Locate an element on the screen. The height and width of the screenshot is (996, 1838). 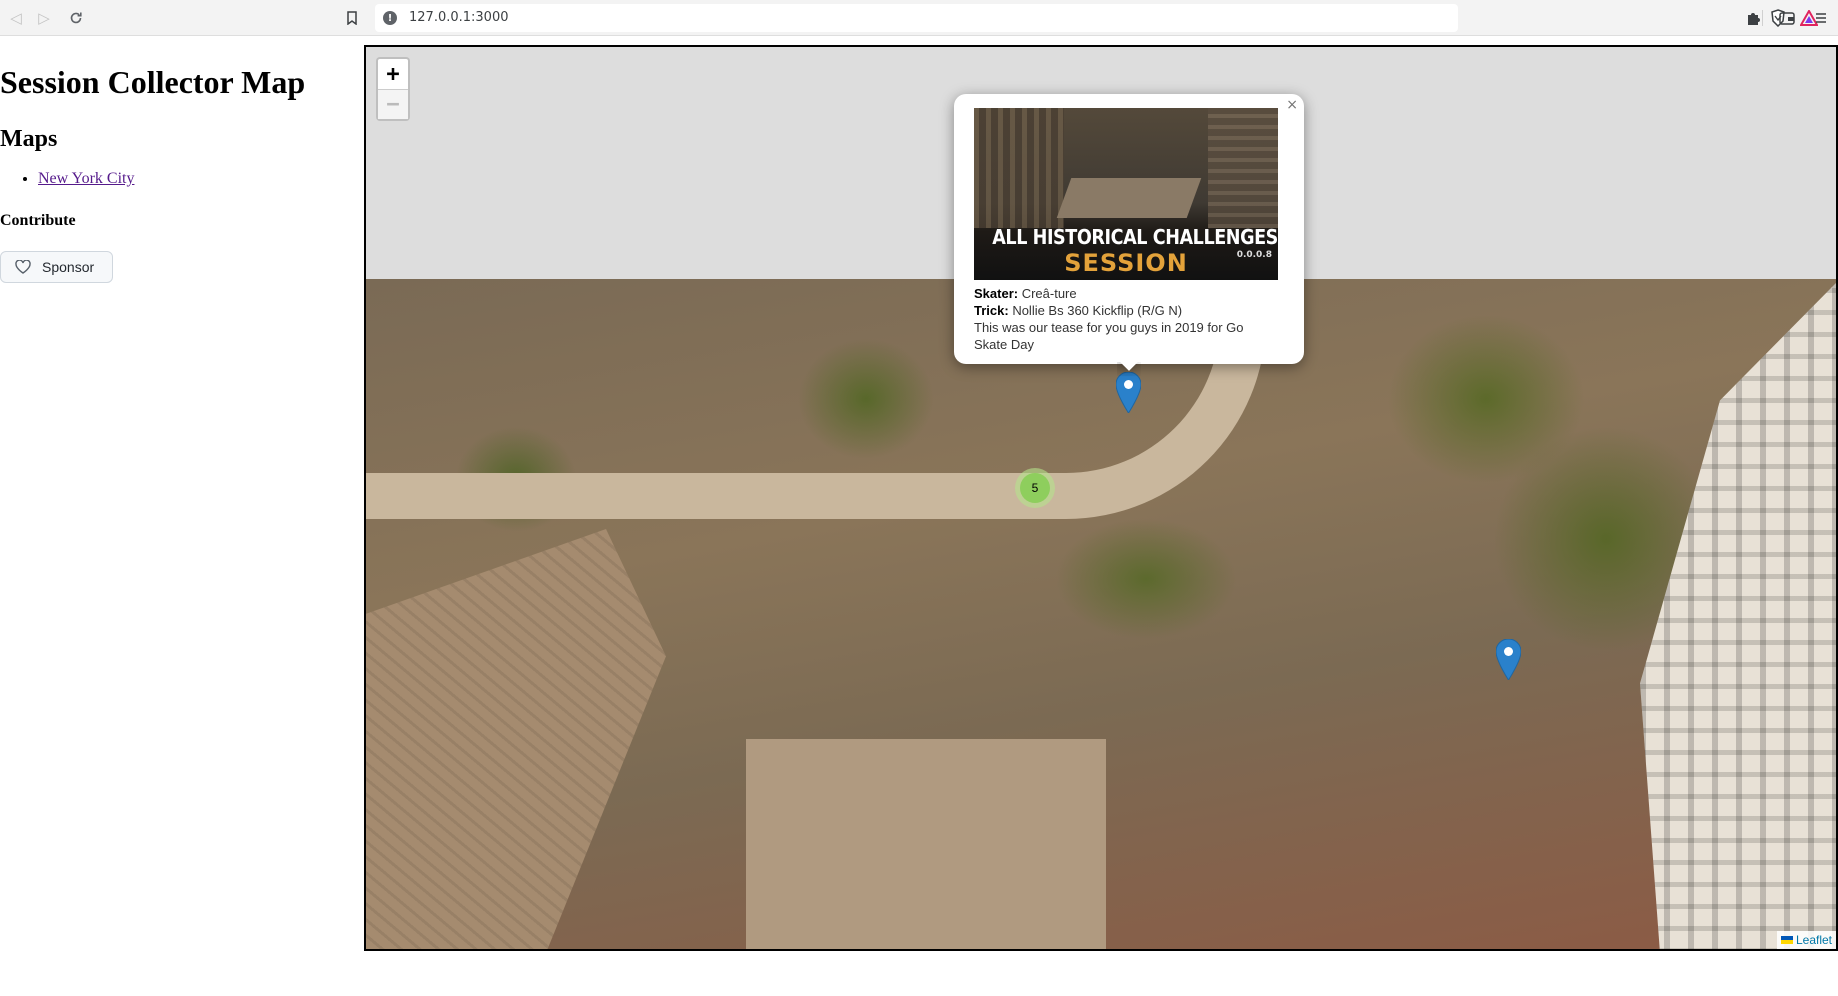
info-icon: ! is located at coordinates (390, 18).